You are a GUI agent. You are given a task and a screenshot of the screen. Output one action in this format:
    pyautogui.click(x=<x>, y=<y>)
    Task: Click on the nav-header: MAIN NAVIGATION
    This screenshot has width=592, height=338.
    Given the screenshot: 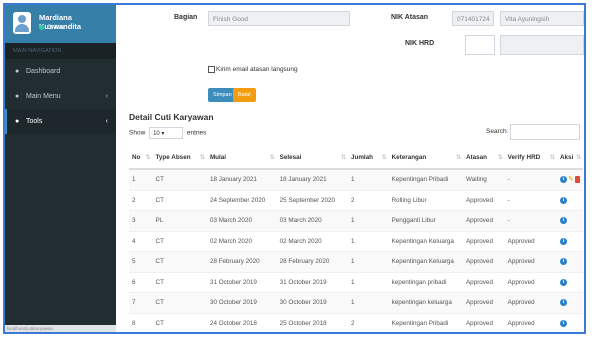 What is the action you would take?
    pyautogui.click(x=60, y=51)
    